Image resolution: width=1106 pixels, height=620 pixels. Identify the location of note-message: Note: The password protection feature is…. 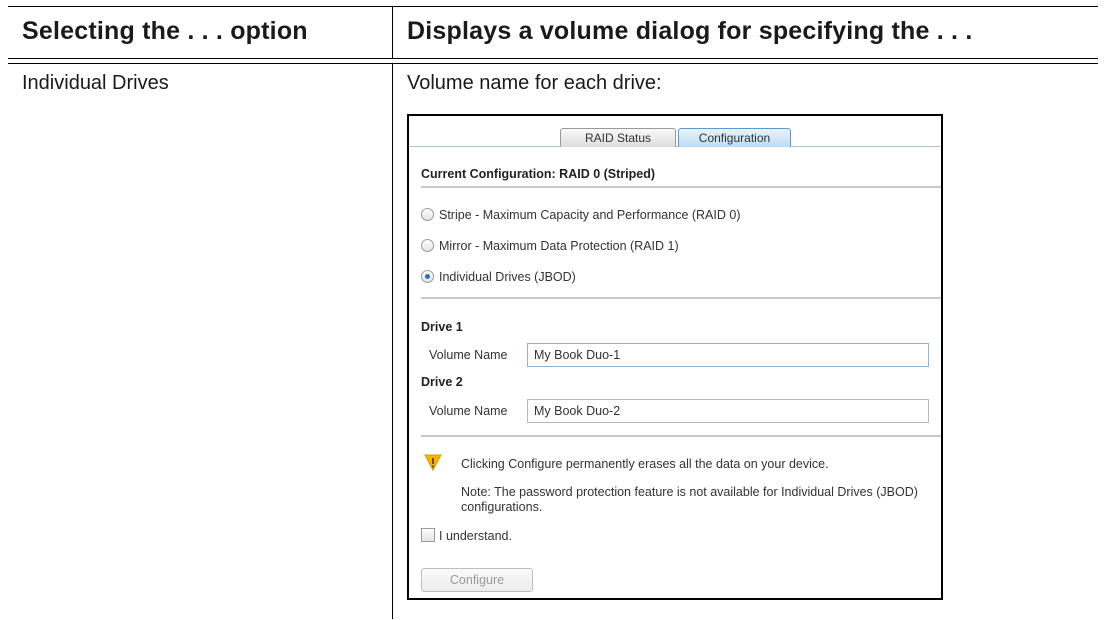
(689, 499).